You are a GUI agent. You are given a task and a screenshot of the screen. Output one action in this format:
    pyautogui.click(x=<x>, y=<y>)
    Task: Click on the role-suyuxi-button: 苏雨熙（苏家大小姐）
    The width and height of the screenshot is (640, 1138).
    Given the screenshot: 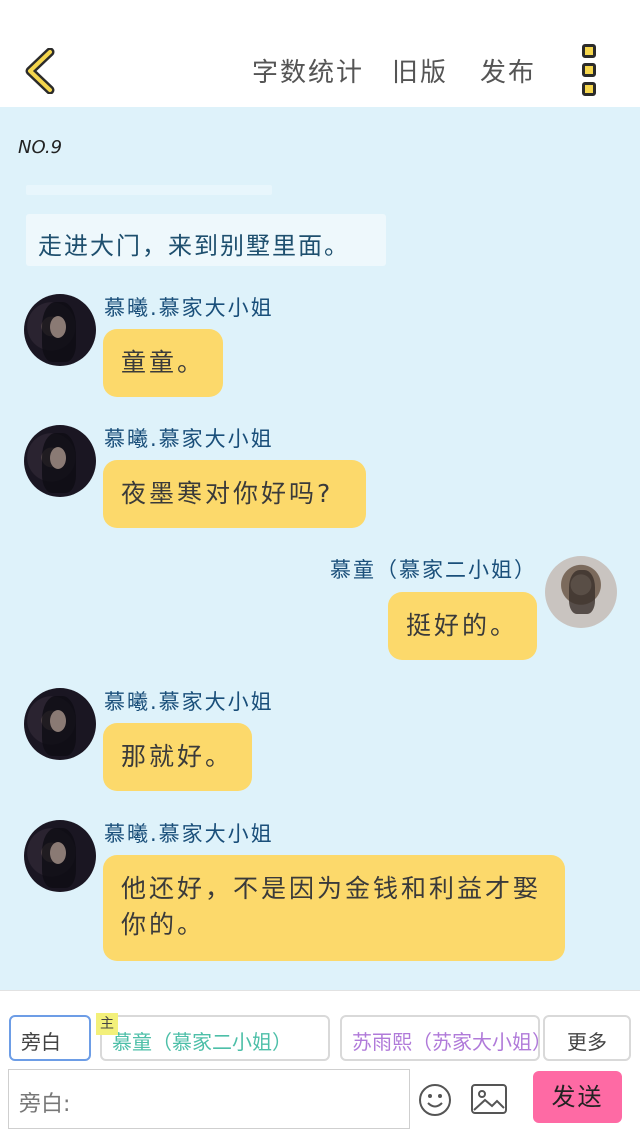 What is the action you would take?
    pyautogui.click(x=440, y=1038)
    